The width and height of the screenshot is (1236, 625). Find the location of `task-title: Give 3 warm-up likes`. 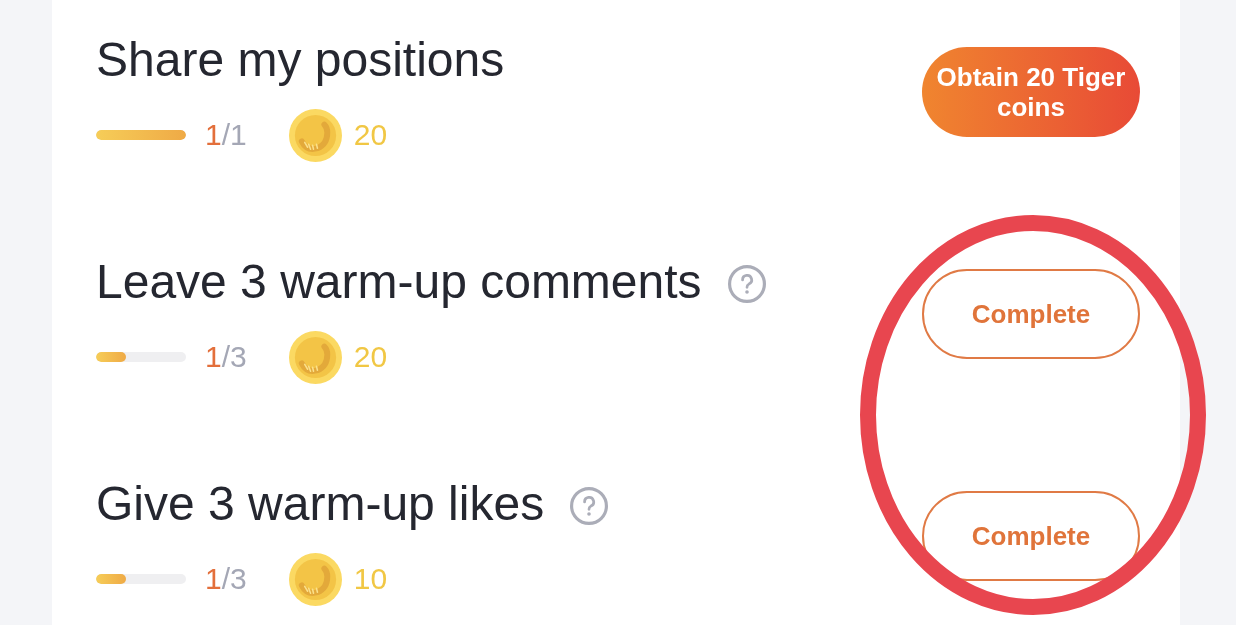

task-title: Give 3 warm-up likes is located at coordinates (320, 504).